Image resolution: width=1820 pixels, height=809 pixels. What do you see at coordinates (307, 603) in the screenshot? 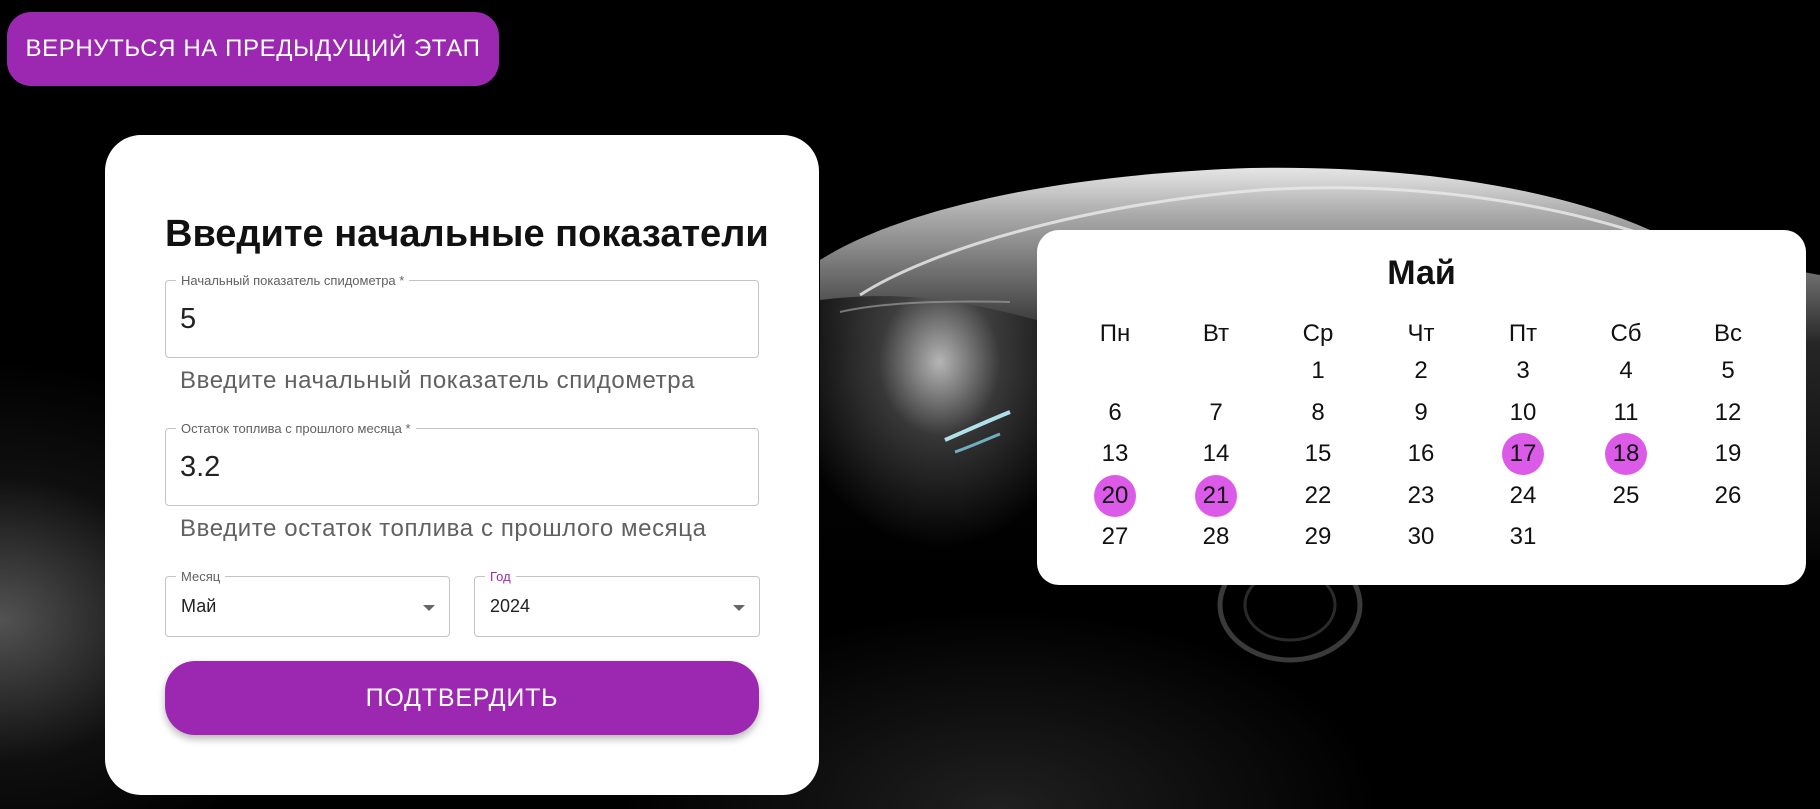
I see `month-select: Месяц Май` at bounding box center [307, 603].